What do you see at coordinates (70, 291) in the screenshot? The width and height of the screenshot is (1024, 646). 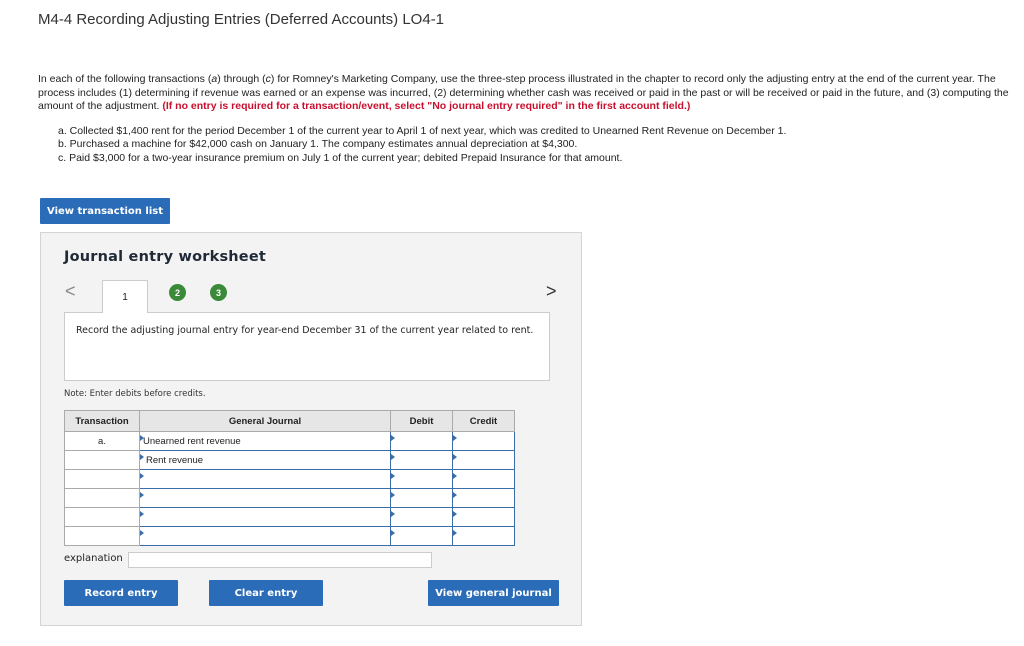 I see `chevron-left-icon: <` at bounding box center [70, 291].